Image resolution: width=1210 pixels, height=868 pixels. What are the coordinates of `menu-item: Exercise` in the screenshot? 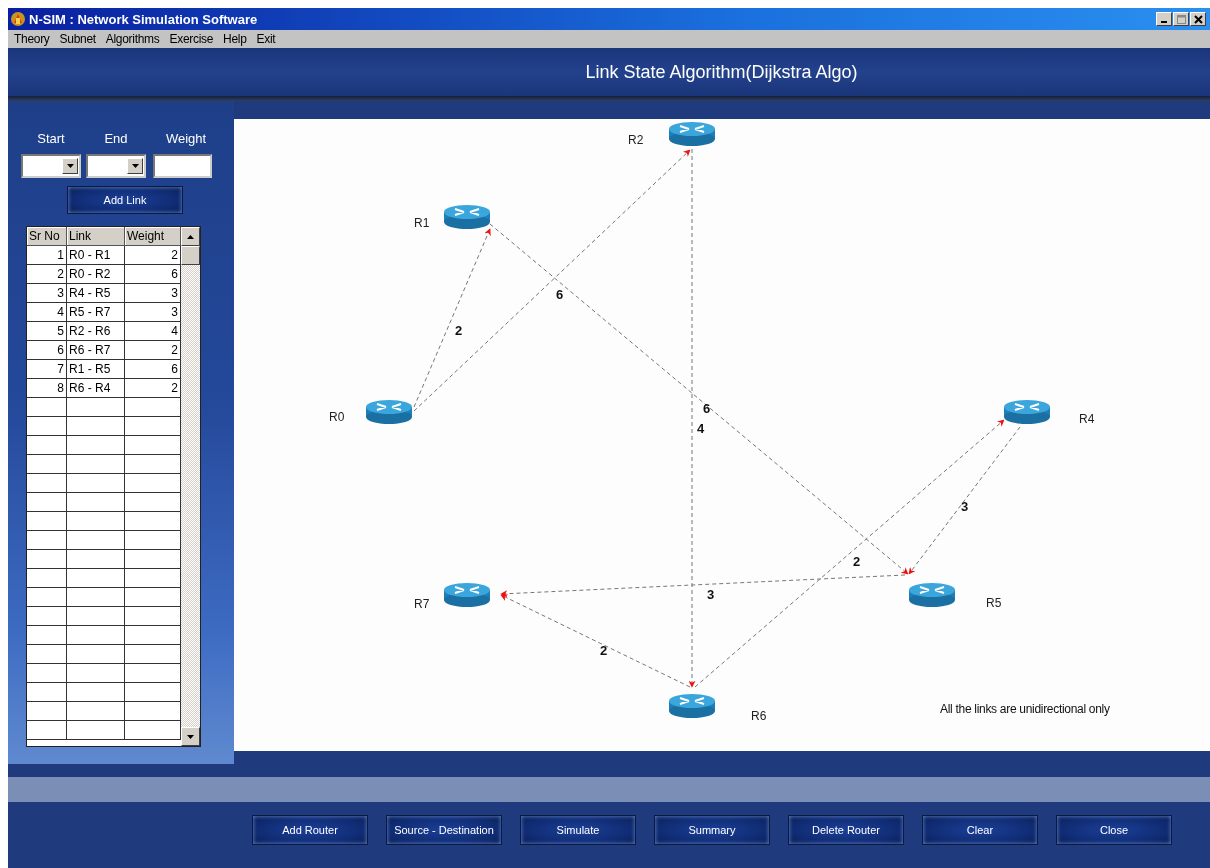 It's located at (191, 39).